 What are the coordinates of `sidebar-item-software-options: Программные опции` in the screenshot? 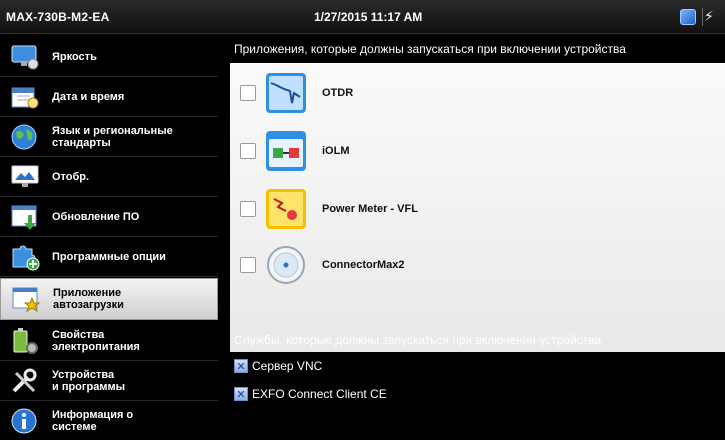 It's located at (109, 257).